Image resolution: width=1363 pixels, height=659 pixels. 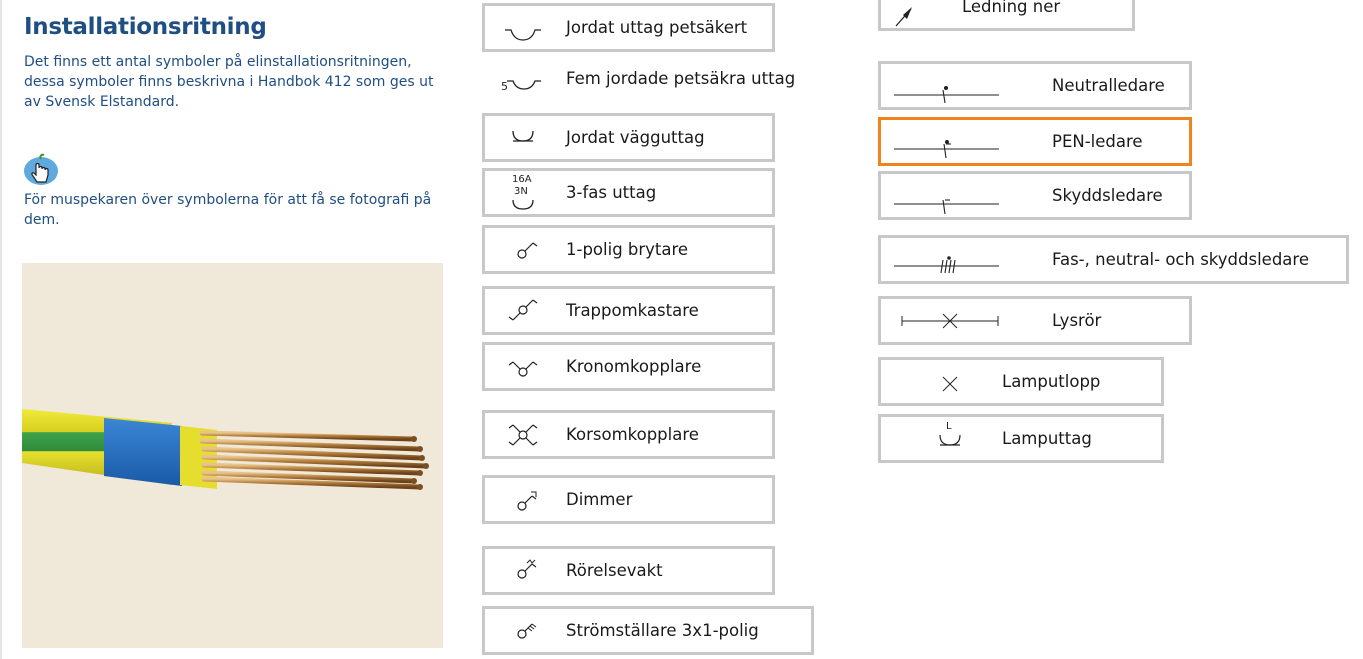 What do you see at coordinates (527, 250) in the screenshot?
I see `single-pole-switch-icon` at bounding box center [527, 250].